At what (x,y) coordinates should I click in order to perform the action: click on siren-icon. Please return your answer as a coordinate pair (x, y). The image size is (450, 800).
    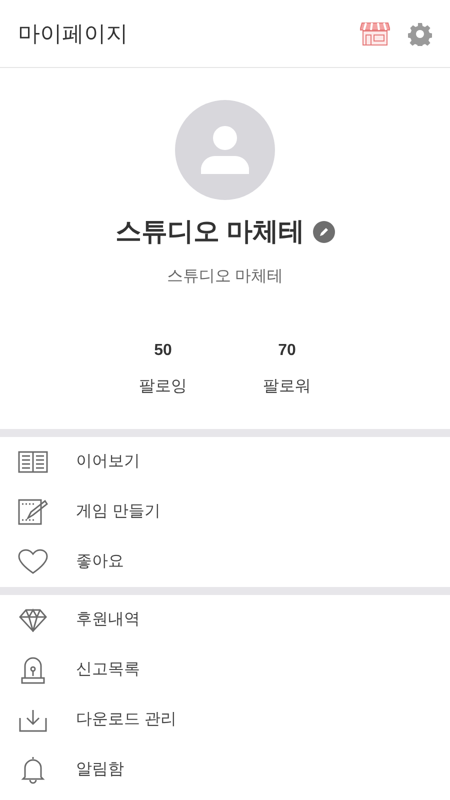
    Looking at the image, I should click on (33, 670).